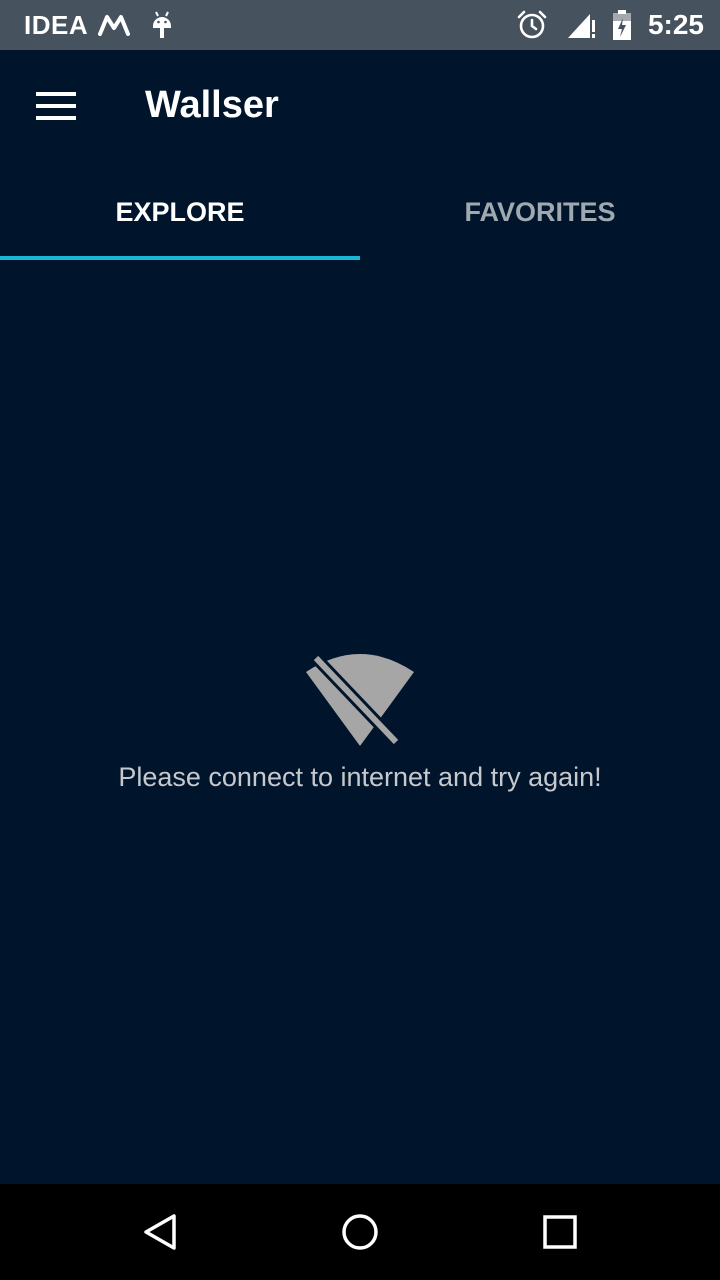  Describe the element at coordinates (162, 25) in the screenshot. I see `android-notification-icon` at that location.